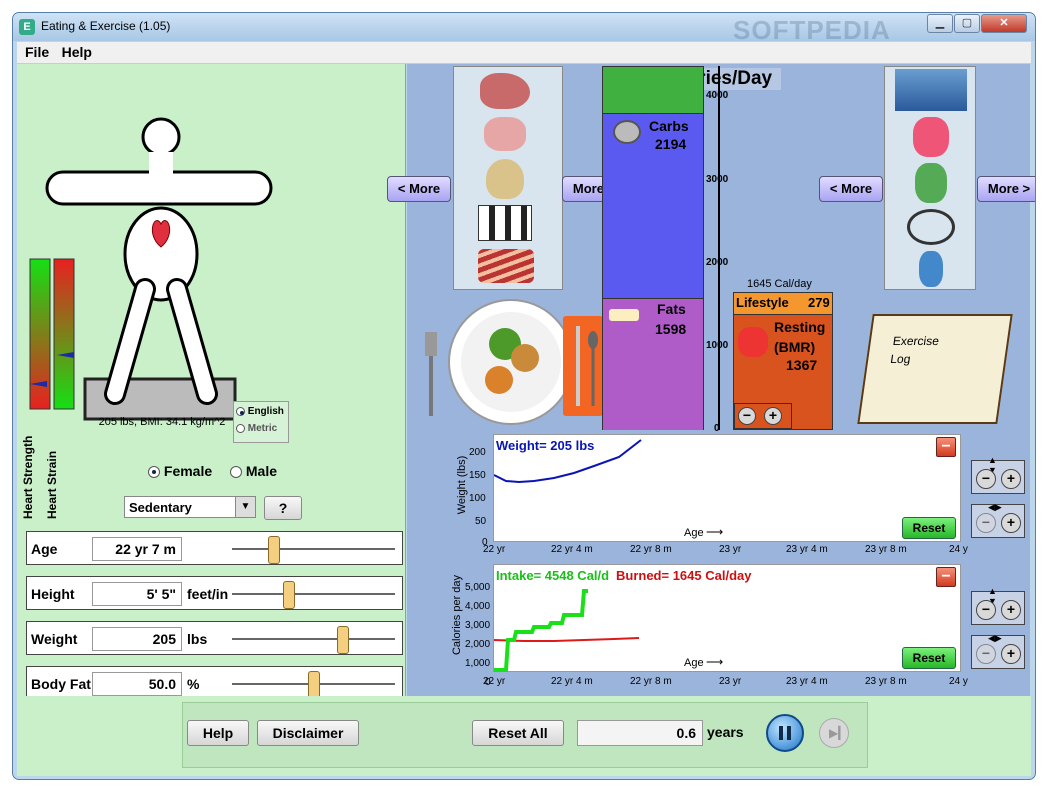  What do you see at coordinates (506, 266) in the screenshot?
I see `bacon-icon` at bounding box center [506, 266].